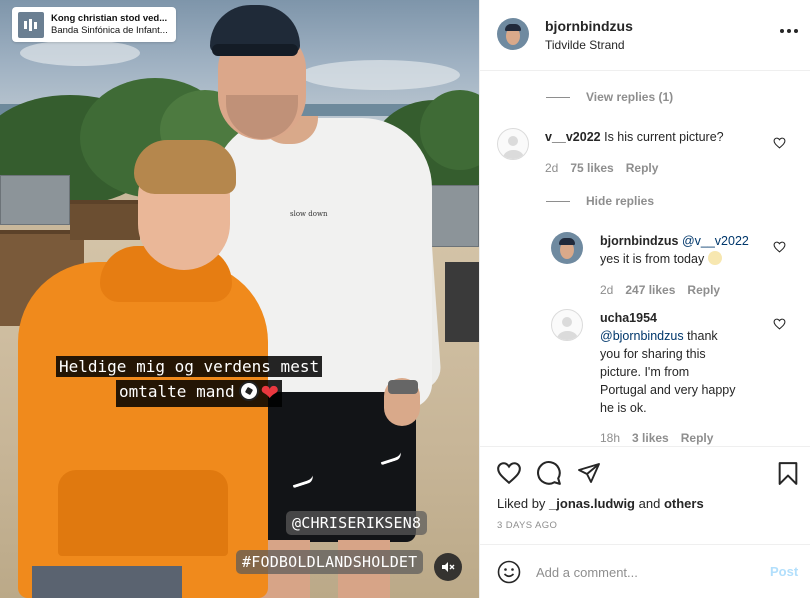  I want to click on red-heart-icon: ❤, so click(270, 393).